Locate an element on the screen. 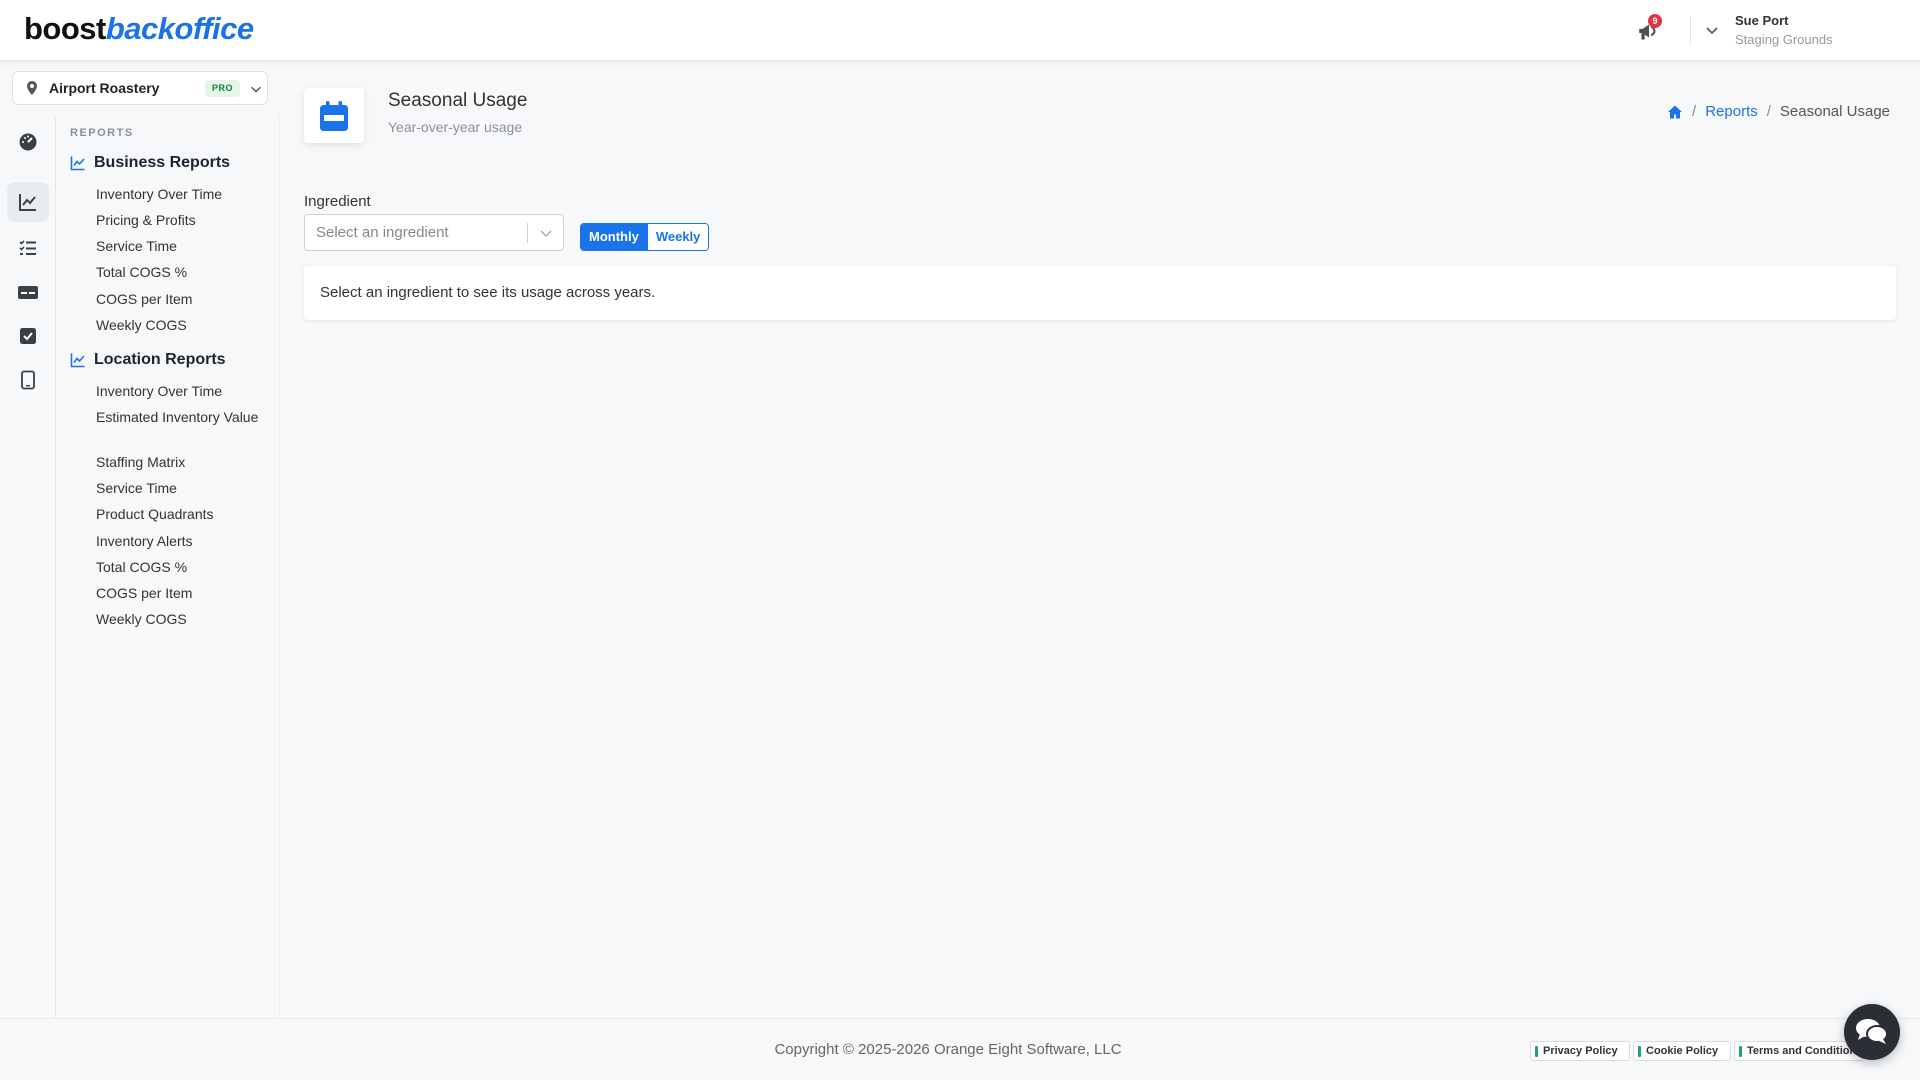 This screenshot has height=1080, width=1920. notification-count-badge: 9 is located at coordinates (1655, 21).